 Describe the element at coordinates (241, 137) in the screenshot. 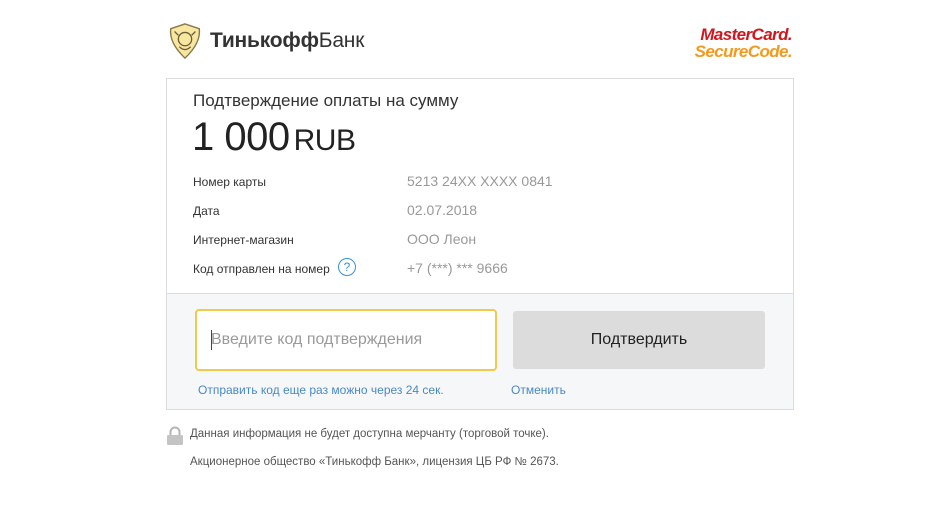

I see `amount-value: 1 000` at that location.